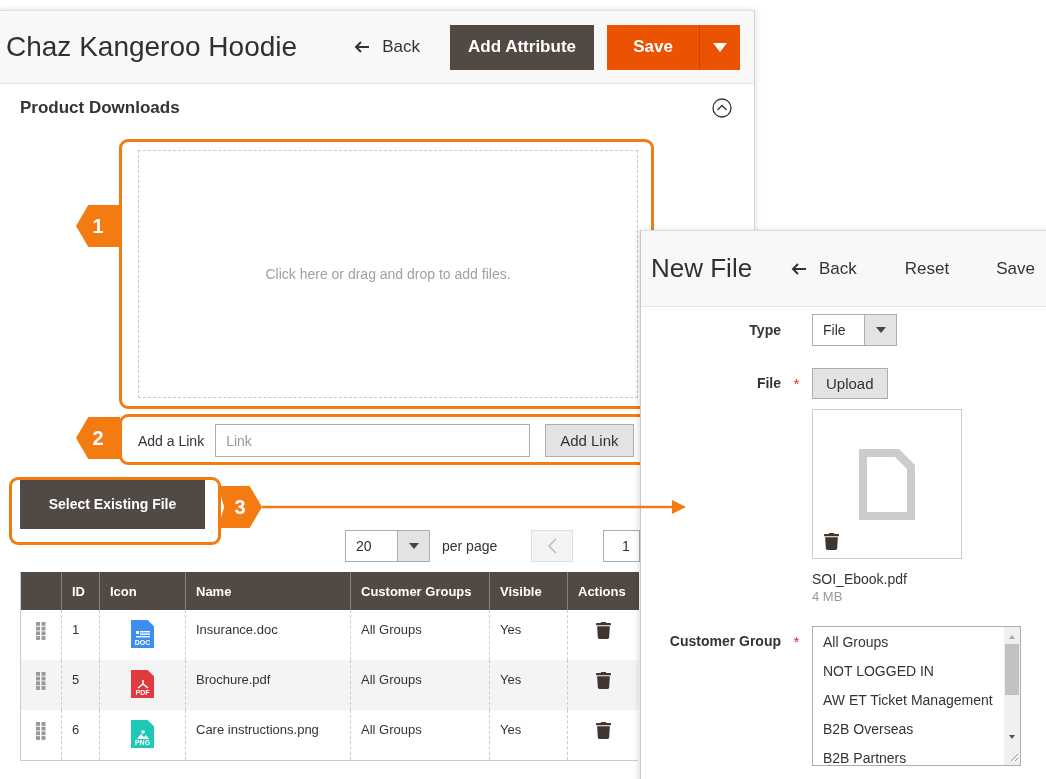  Describe the element at coordinates (850, 383) in the screenshot. I see `upload-button: Upload` at that location.